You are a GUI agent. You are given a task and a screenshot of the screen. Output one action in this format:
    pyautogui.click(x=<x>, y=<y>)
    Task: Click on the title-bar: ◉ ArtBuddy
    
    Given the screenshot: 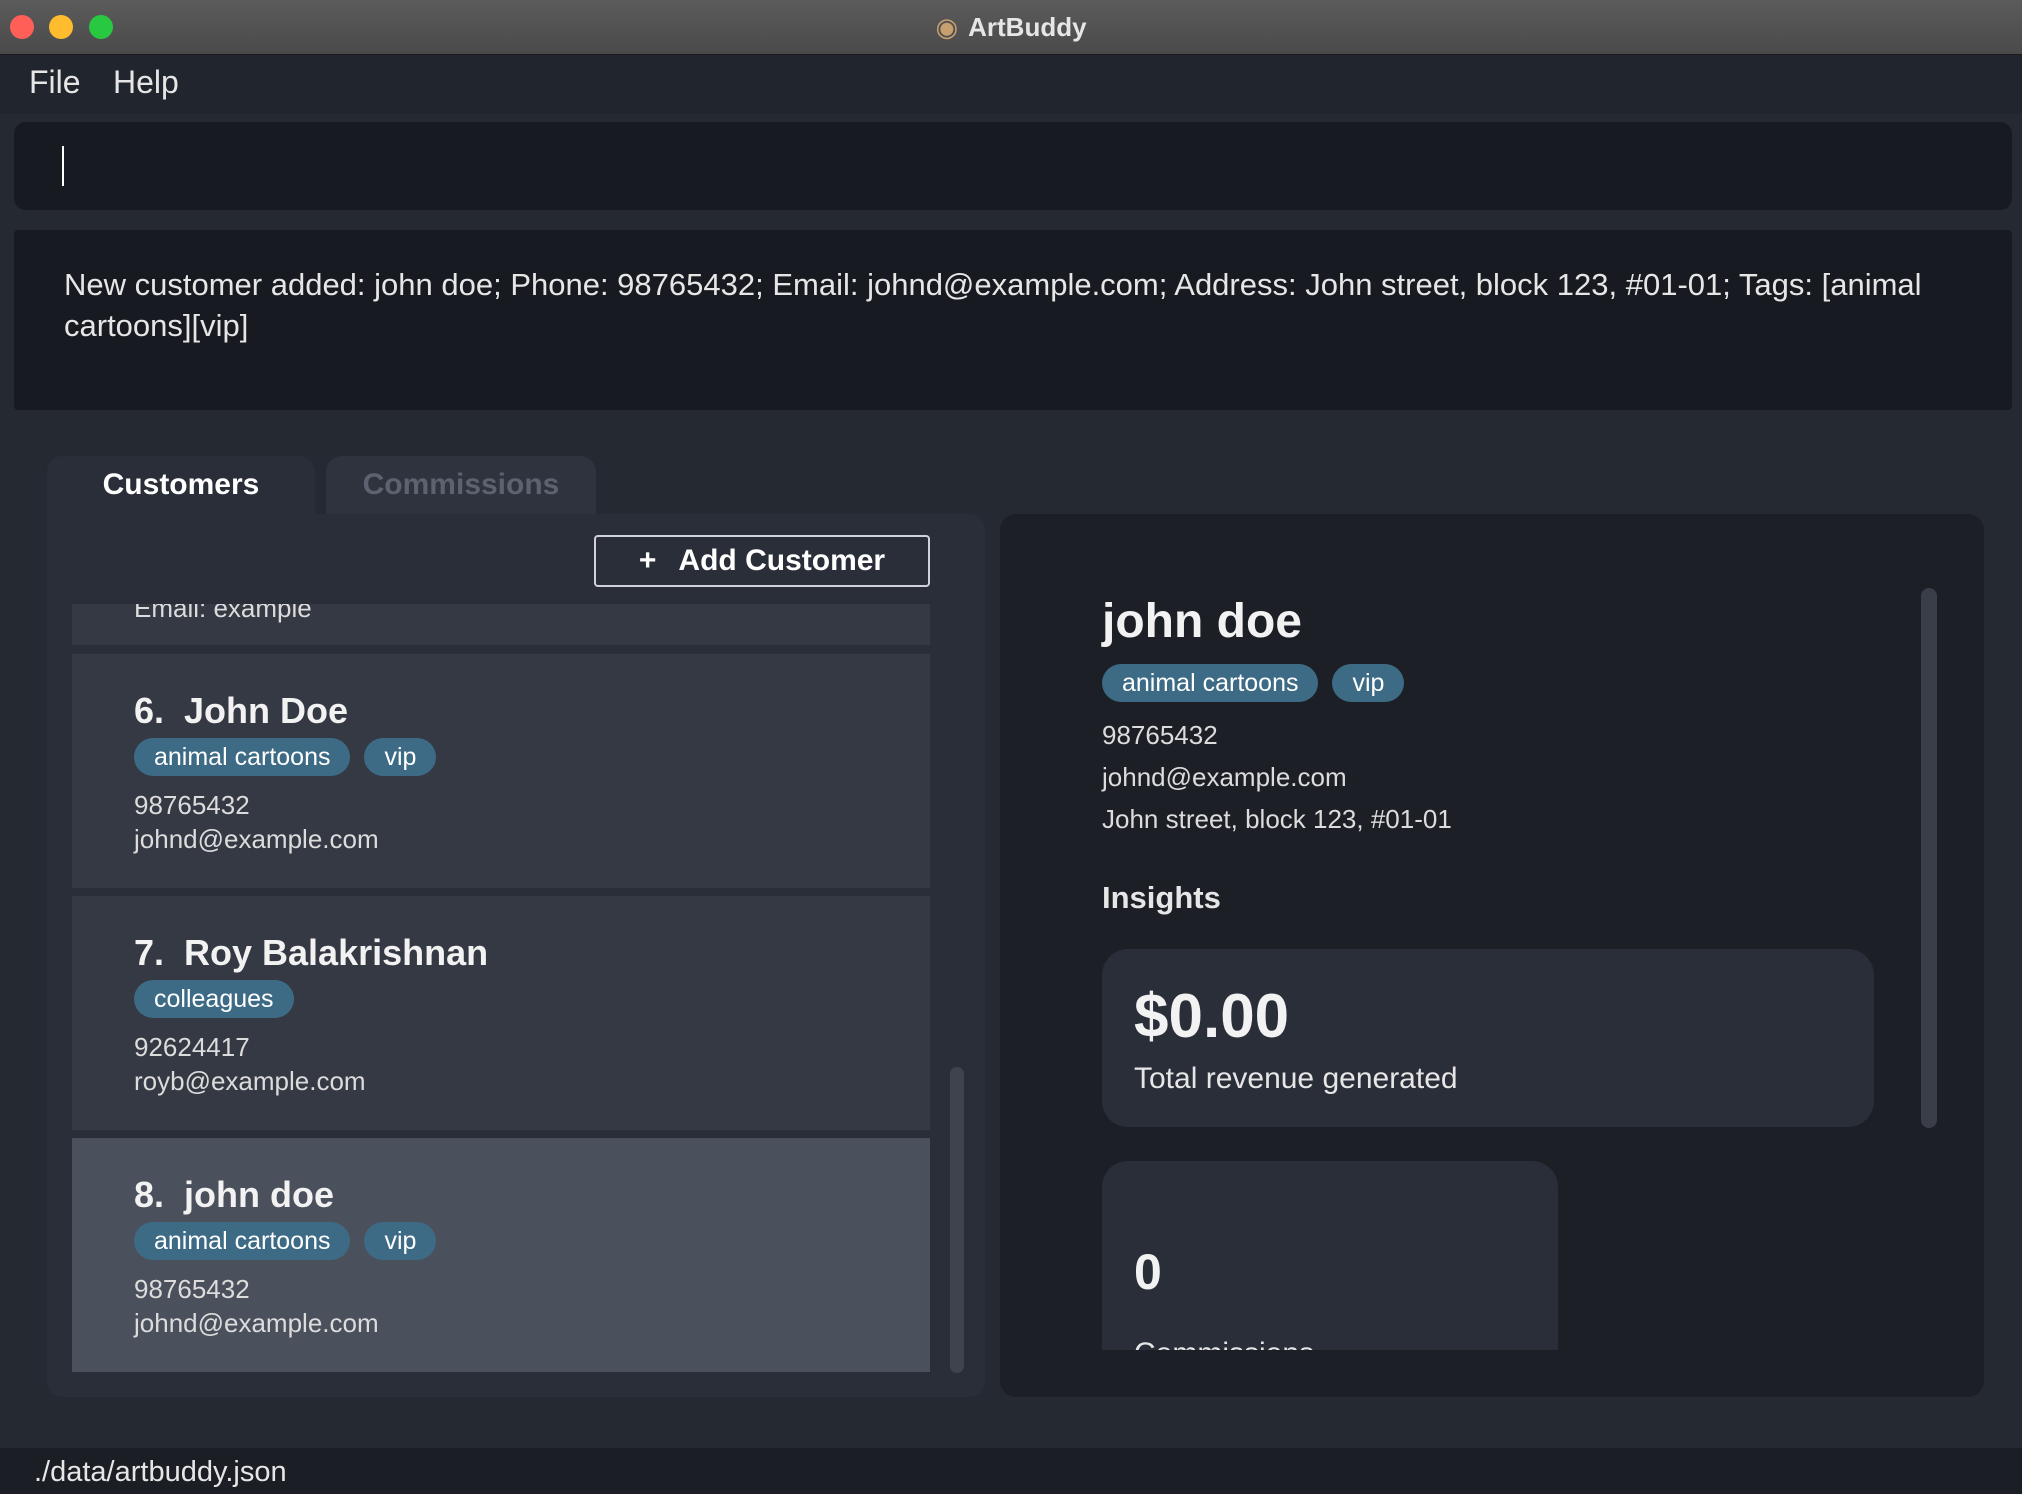 What is the action you would take?
    pyautogui.click(x=1011, y=27)
    